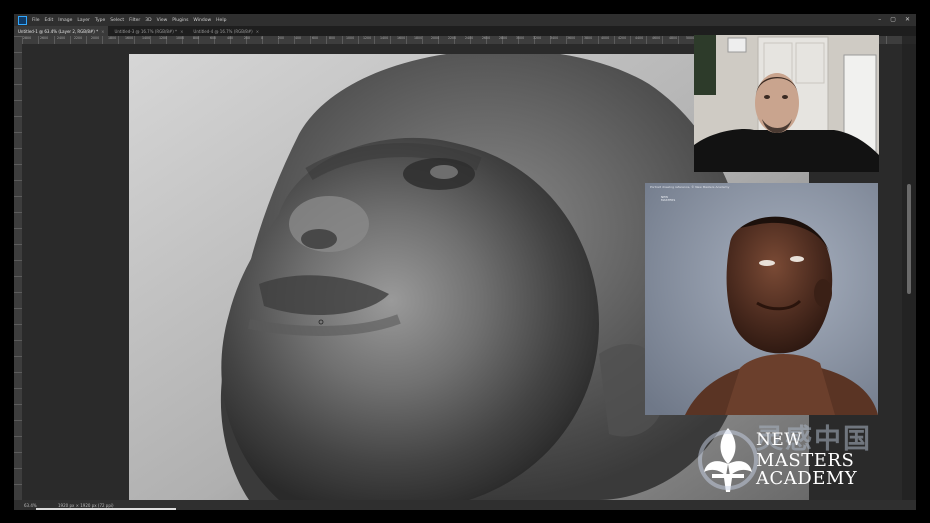 Image resolution: width=930 pixels, height=523 pixels. What do you see at coordinates (223, 31) in the screenshot?
I see `tab-label: Untitled-4 @ 16.7% (RGB/8#)` at bounding box center [223, 31].